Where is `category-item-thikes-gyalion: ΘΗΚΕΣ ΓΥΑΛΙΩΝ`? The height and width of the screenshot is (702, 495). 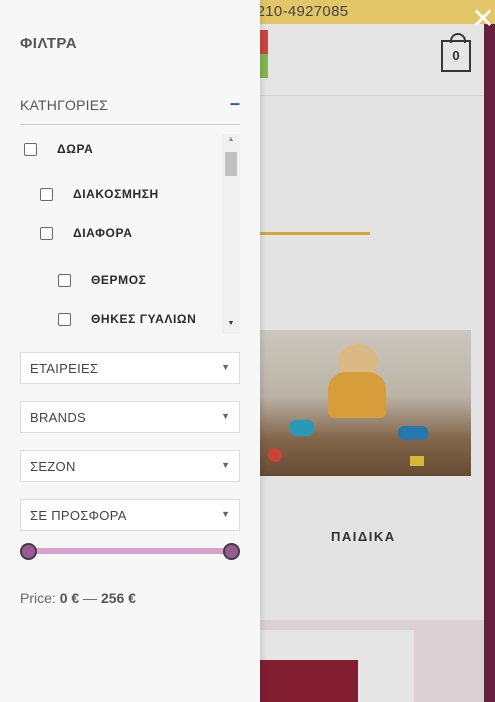 category-item-thikes-gyalion: ΘΗΚΕΣ ΓΥΑΛΙΩΝ is located at coordinates (127, 319).